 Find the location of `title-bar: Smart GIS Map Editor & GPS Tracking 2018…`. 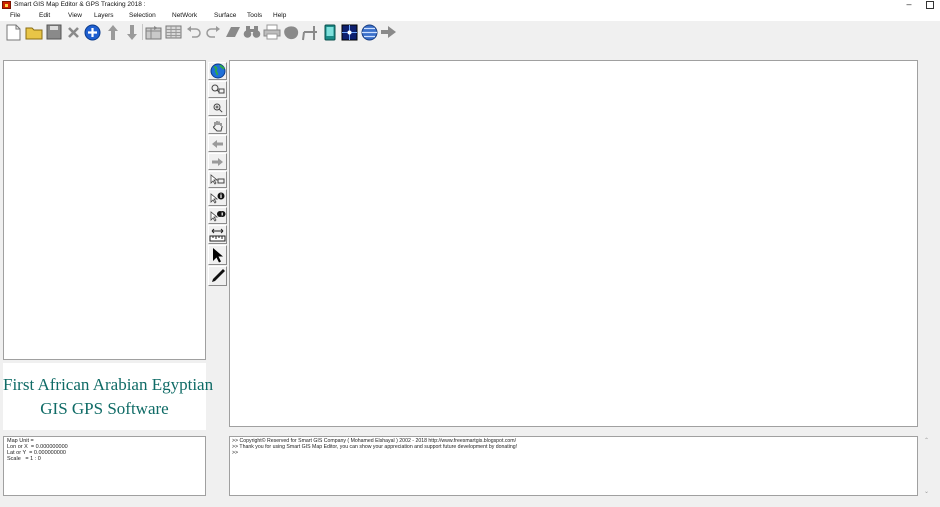

title-bar: Smart GIS Map Editor & GPS Tracking 2018… is located at coordinates (470, 5).